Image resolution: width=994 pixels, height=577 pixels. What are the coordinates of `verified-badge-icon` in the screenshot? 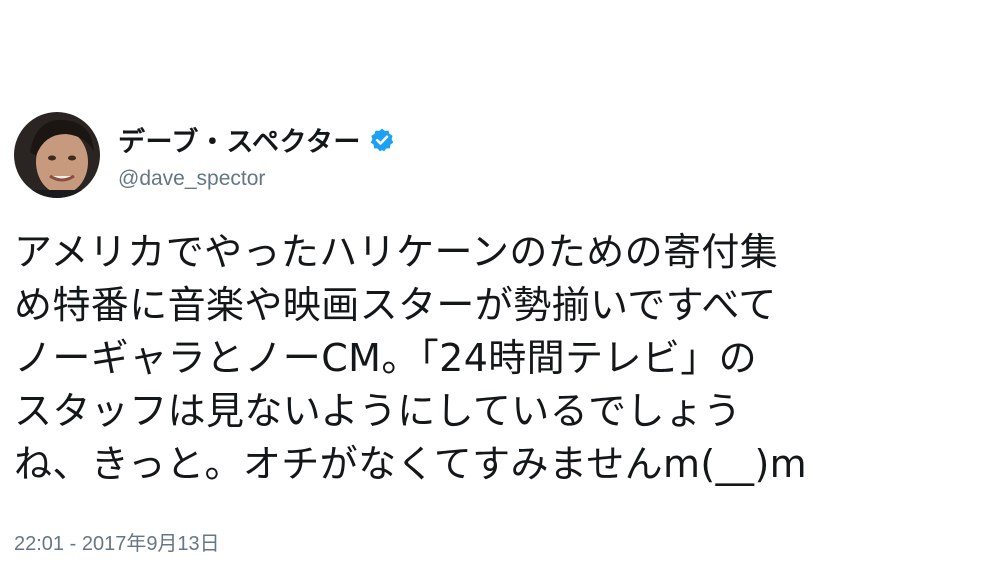 It's located at (382, 140).